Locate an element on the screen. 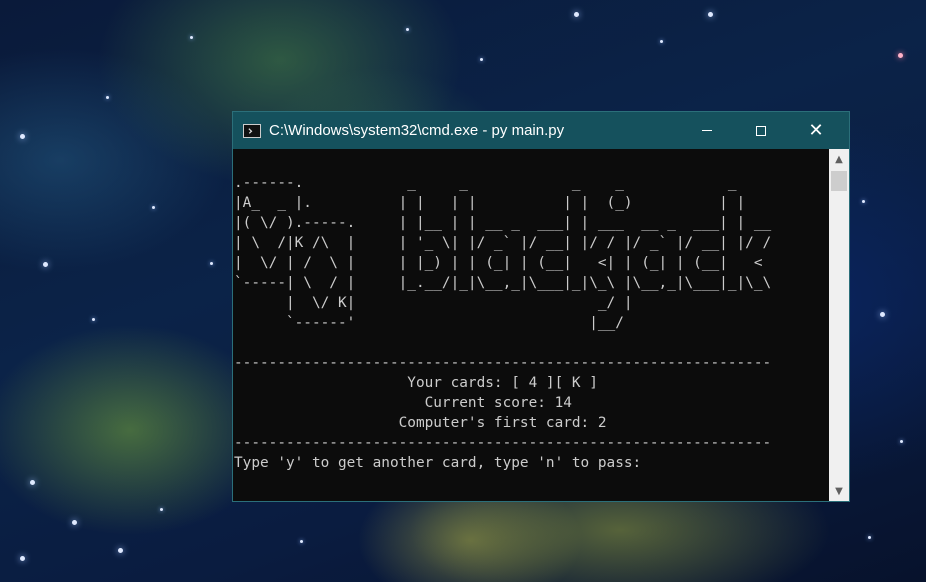 The height and width of the screenshot is (582, 926). minimize-icon is located at coordinates (707, 130).